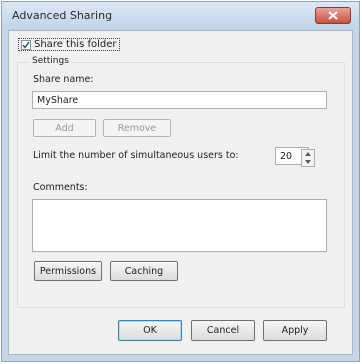  I want to click on permissions-button-label: Permissions, so click(68, 271).